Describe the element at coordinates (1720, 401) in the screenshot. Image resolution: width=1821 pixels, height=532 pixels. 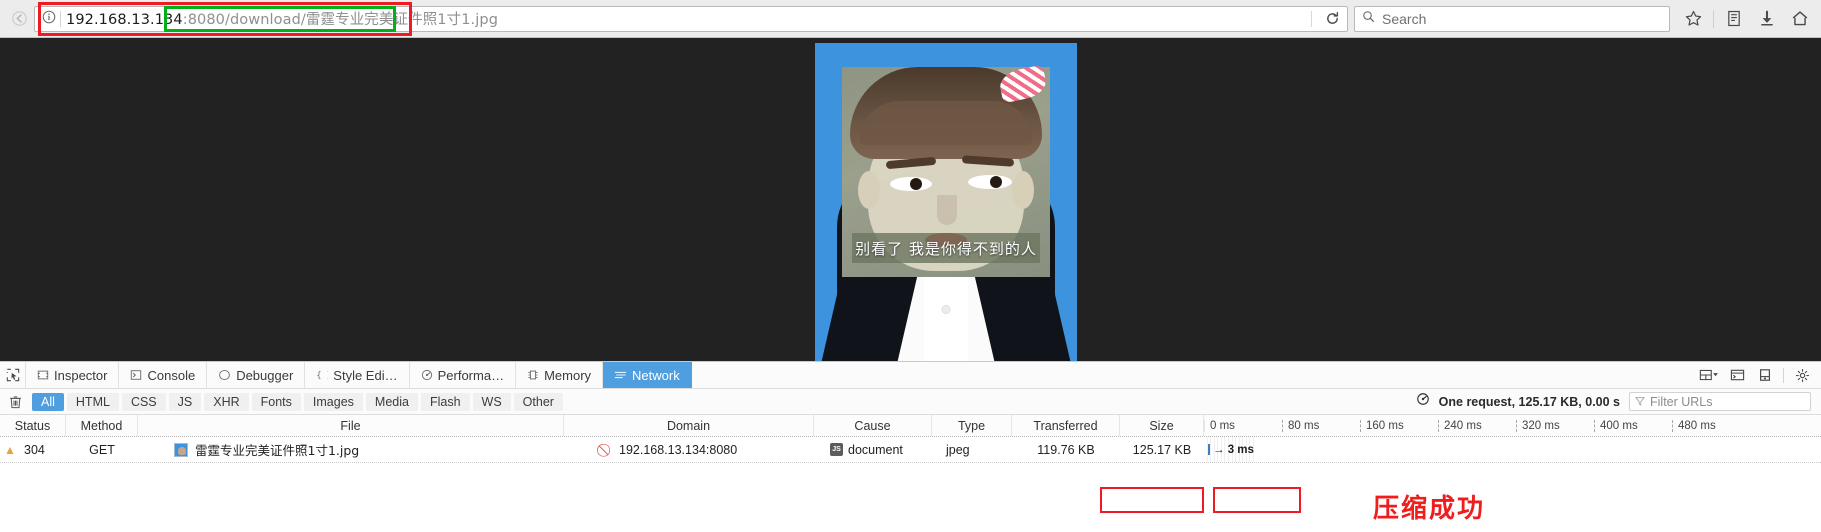
I see `filter-urls-input: Filter URLs` at that location.